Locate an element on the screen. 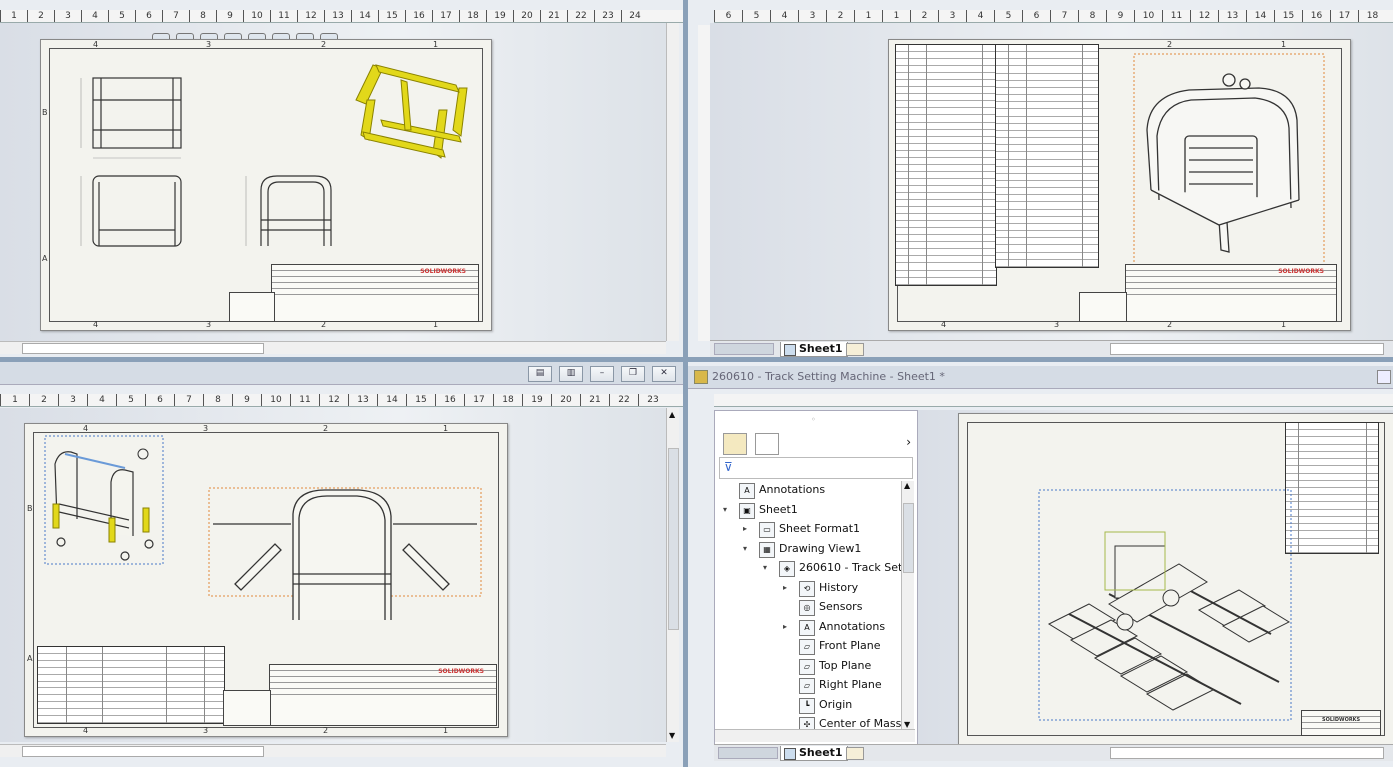  tree-item-label: Origin is located at coordinates (836, 704).